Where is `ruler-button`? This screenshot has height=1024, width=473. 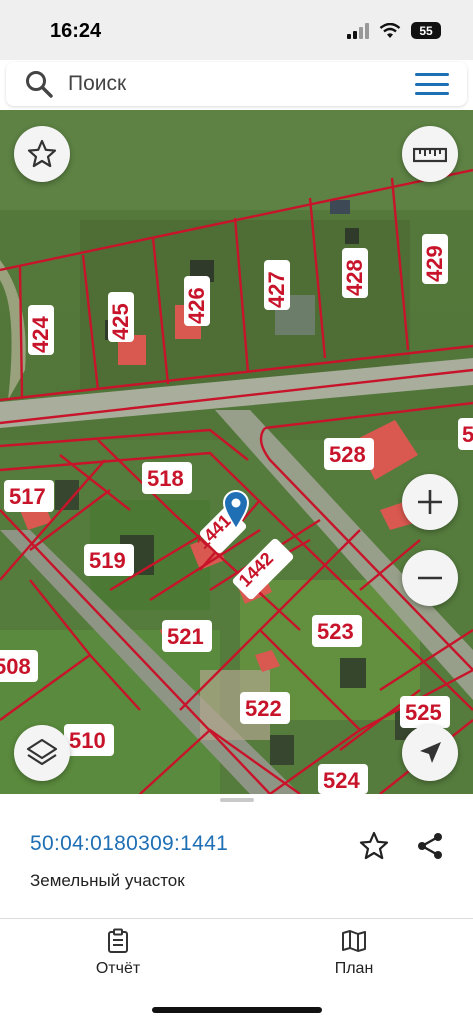
ruler-button is located at coordinates (430, 154).